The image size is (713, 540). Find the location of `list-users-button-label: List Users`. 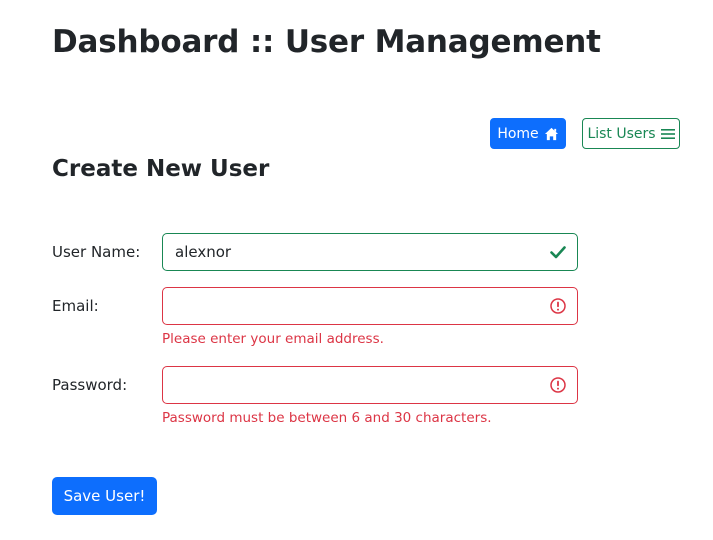

list-users-button-label: List Users is located at coordinates (621, 133).